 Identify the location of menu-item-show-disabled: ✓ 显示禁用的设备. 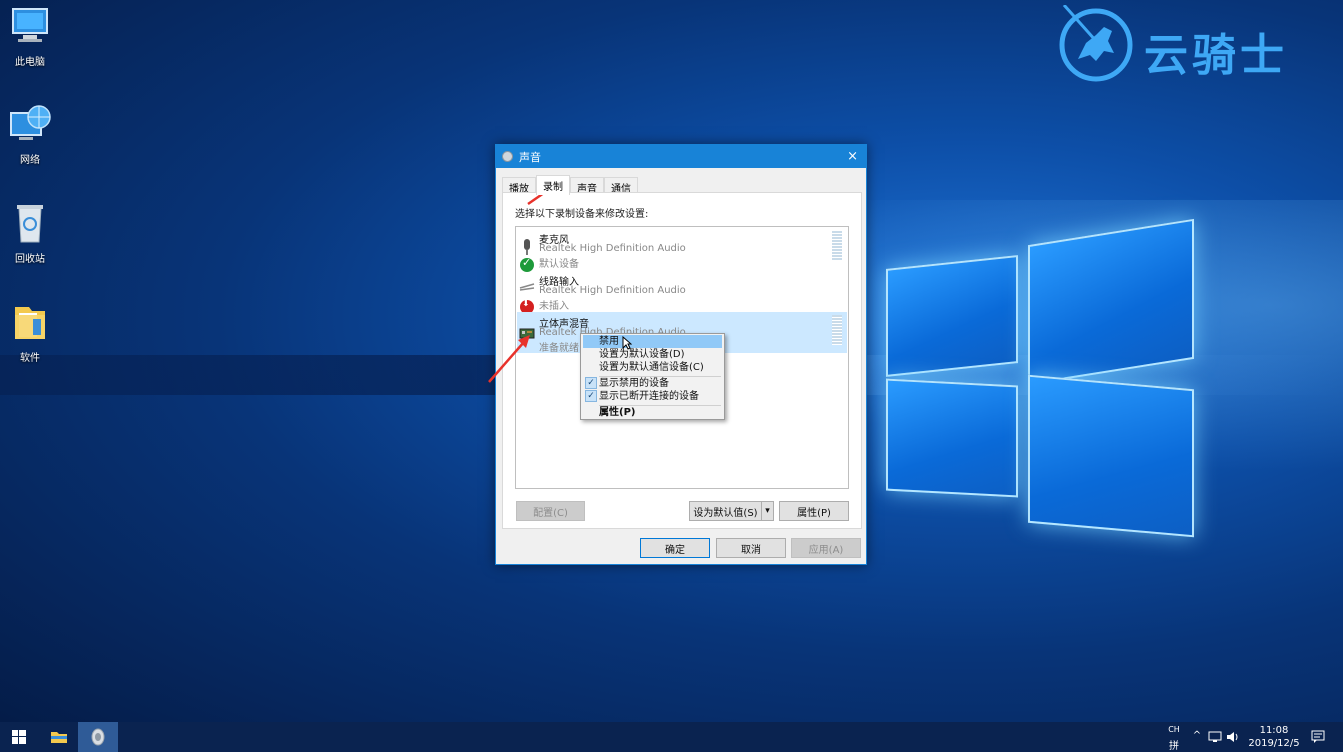
(652, 383).